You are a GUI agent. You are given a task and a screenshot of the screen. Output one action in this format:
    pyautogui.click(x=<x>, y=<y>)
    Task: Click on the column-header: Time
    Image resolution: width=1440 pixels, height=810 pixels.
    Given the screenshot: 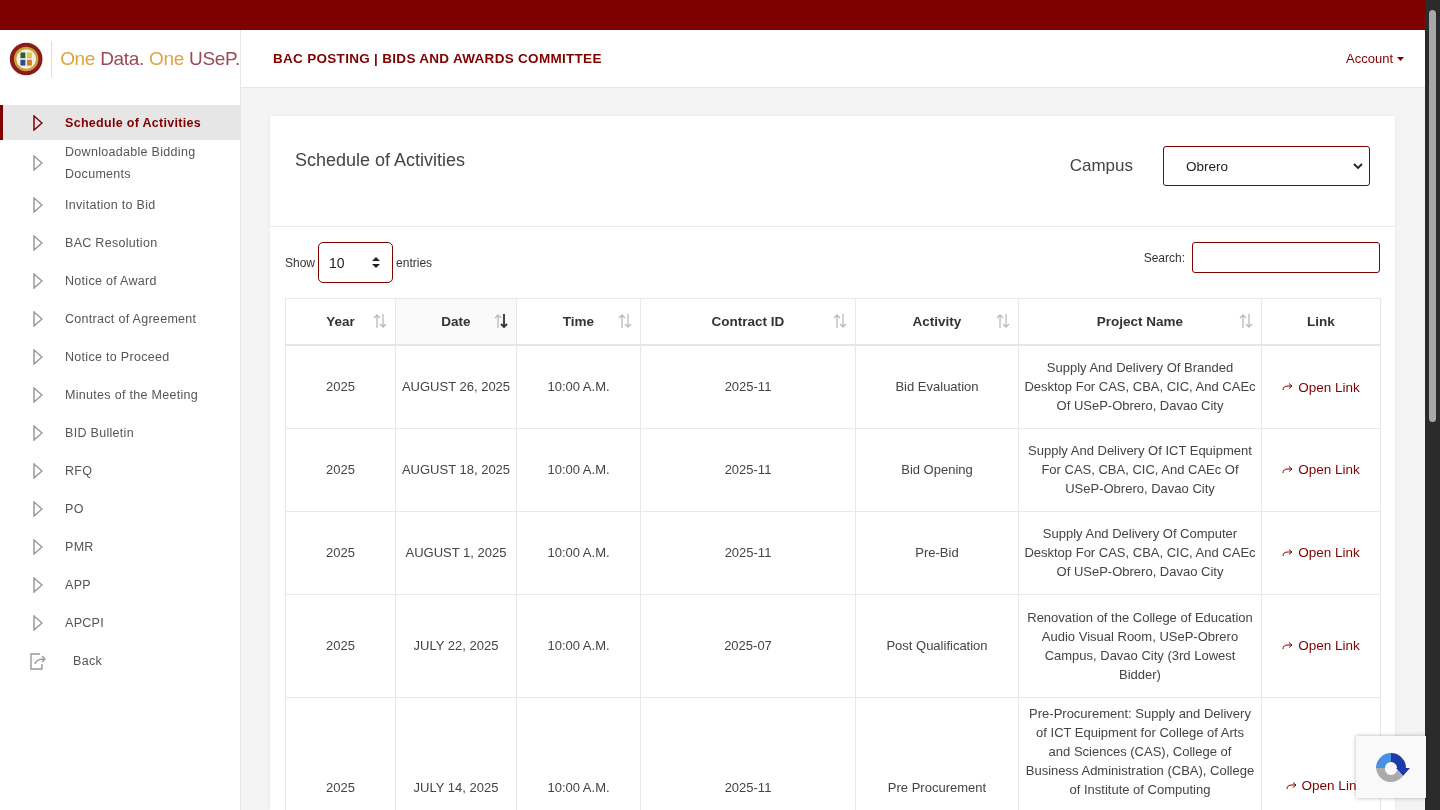 What is the action you would take?
    pyautogui.click(x=578, y=321)
    